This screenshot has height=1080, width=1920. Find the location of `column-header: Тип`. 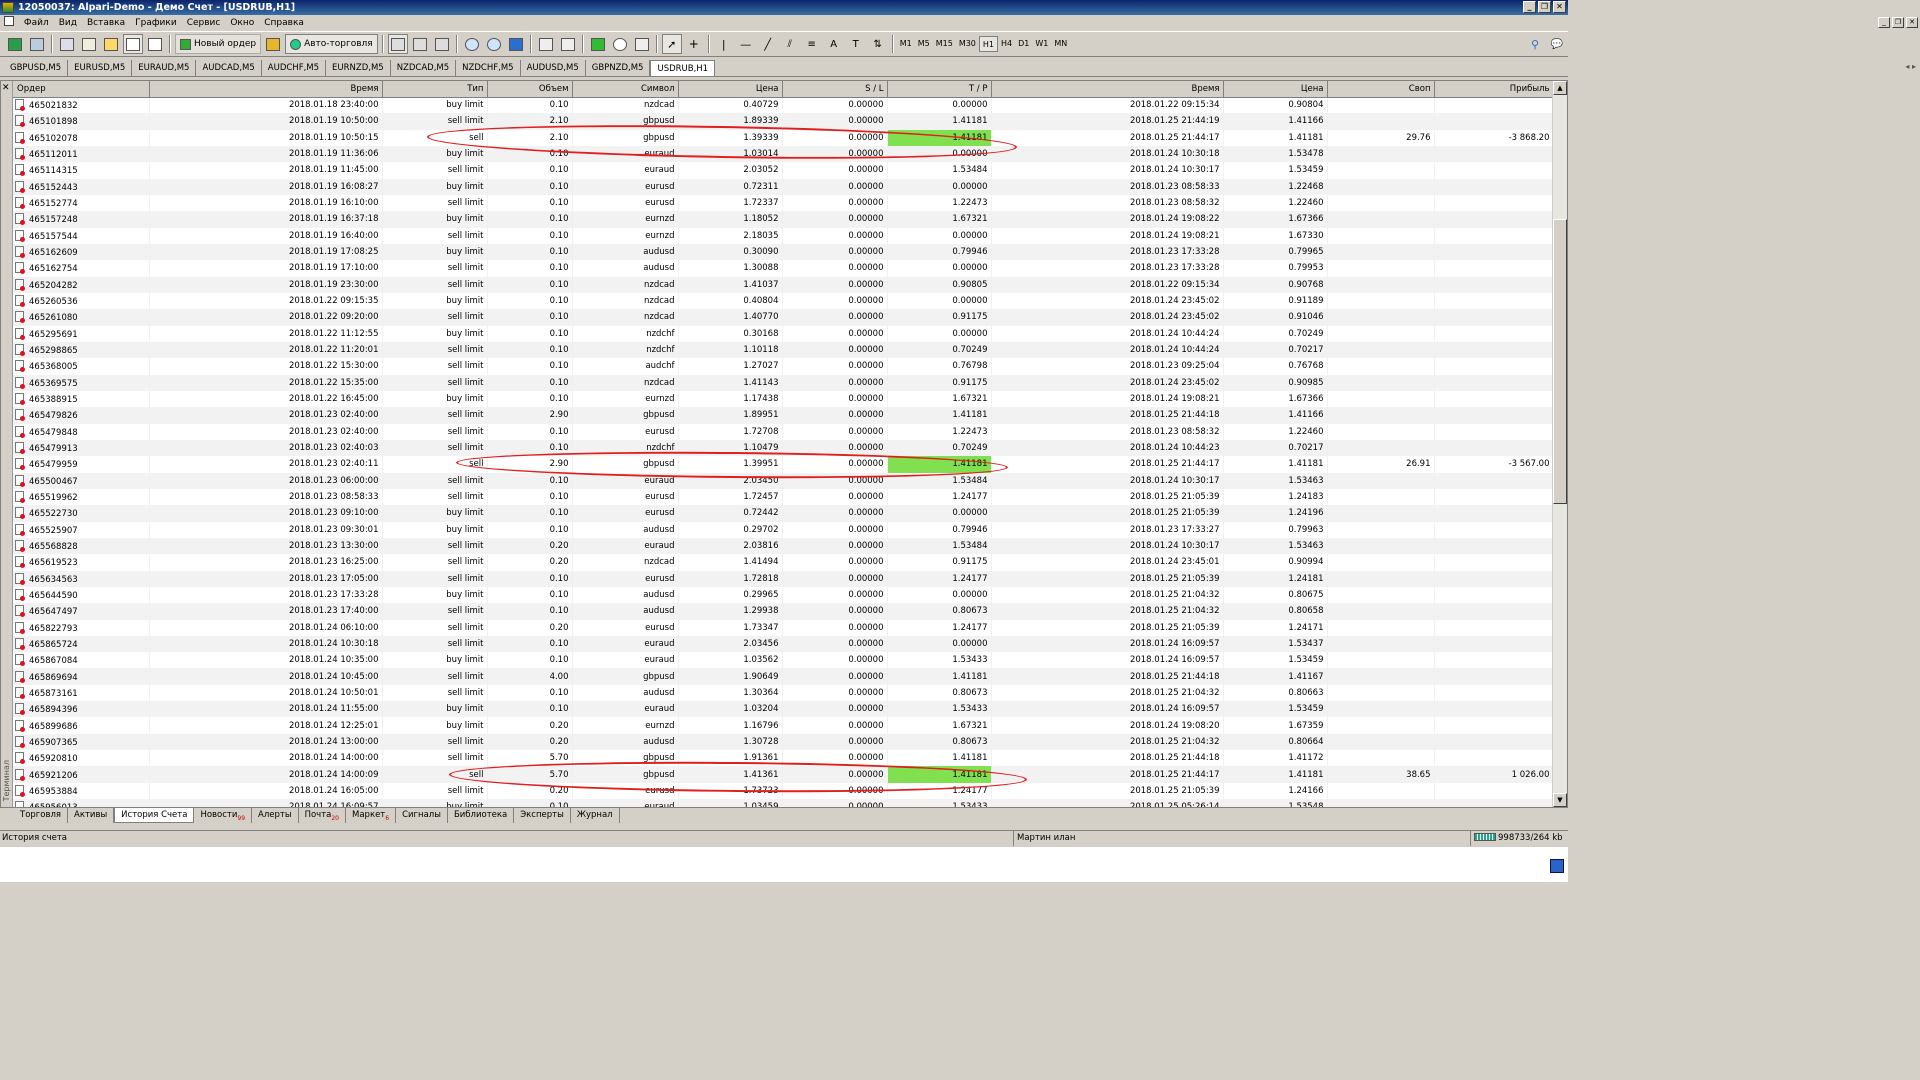

column-header: Тип is located at coordinates (435, 89).